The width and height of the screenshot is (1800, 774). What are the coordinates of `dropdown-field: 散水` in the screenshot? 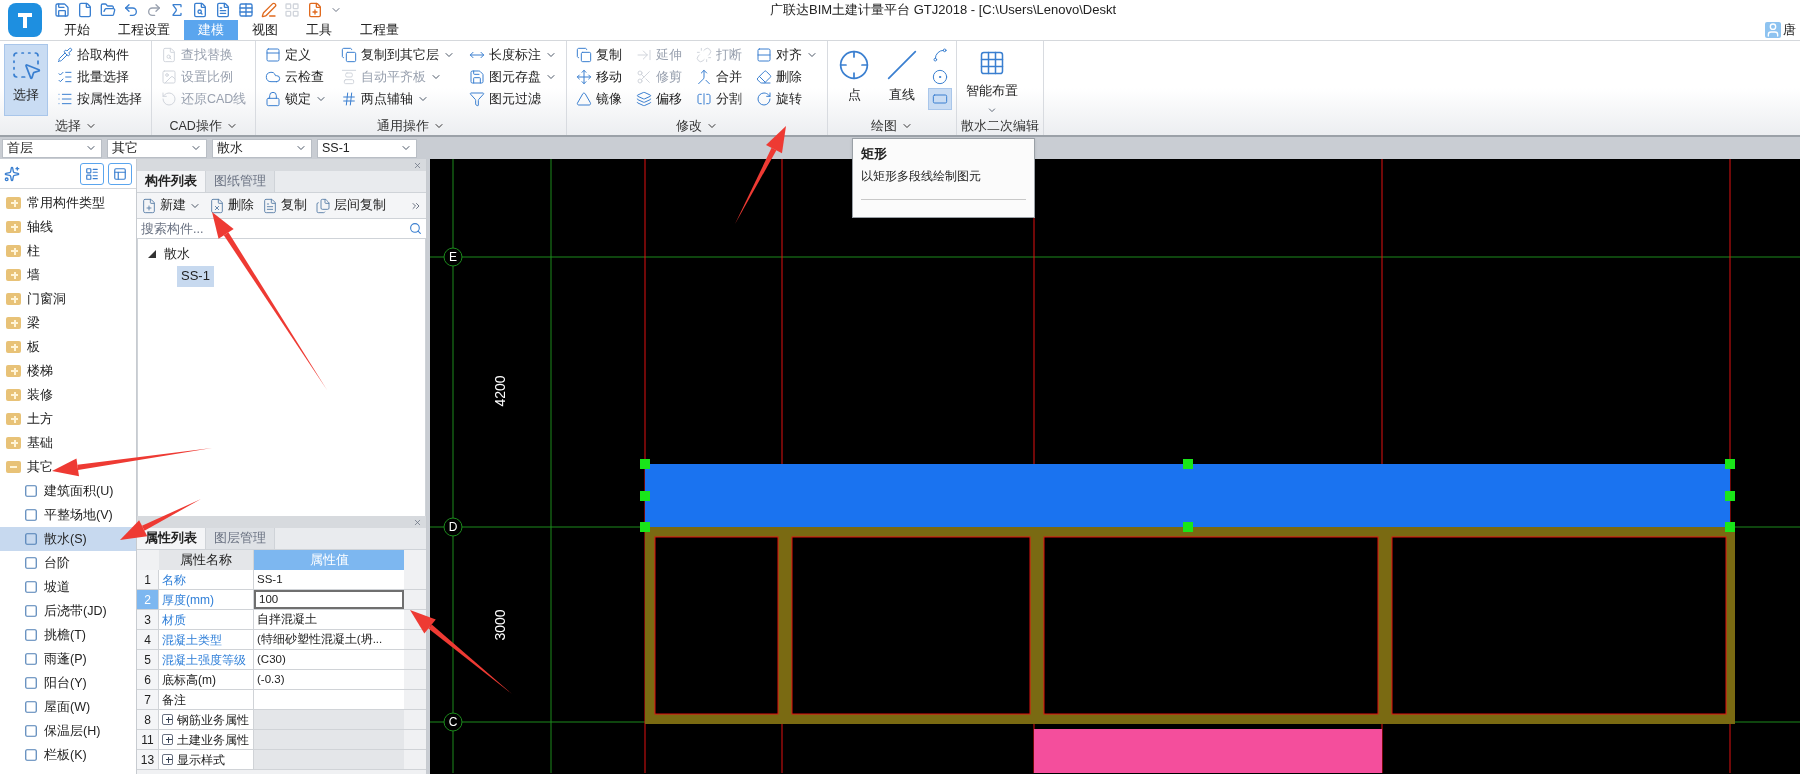 It's located at (262, 148).